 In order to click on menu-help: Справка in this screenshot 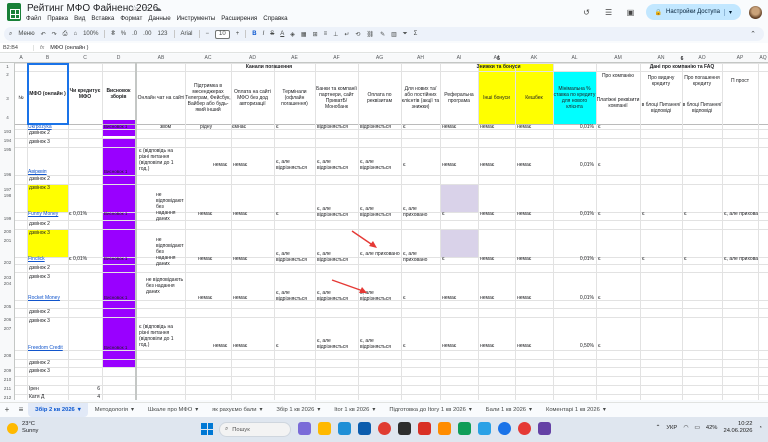, I will do `click(275, 18)`.